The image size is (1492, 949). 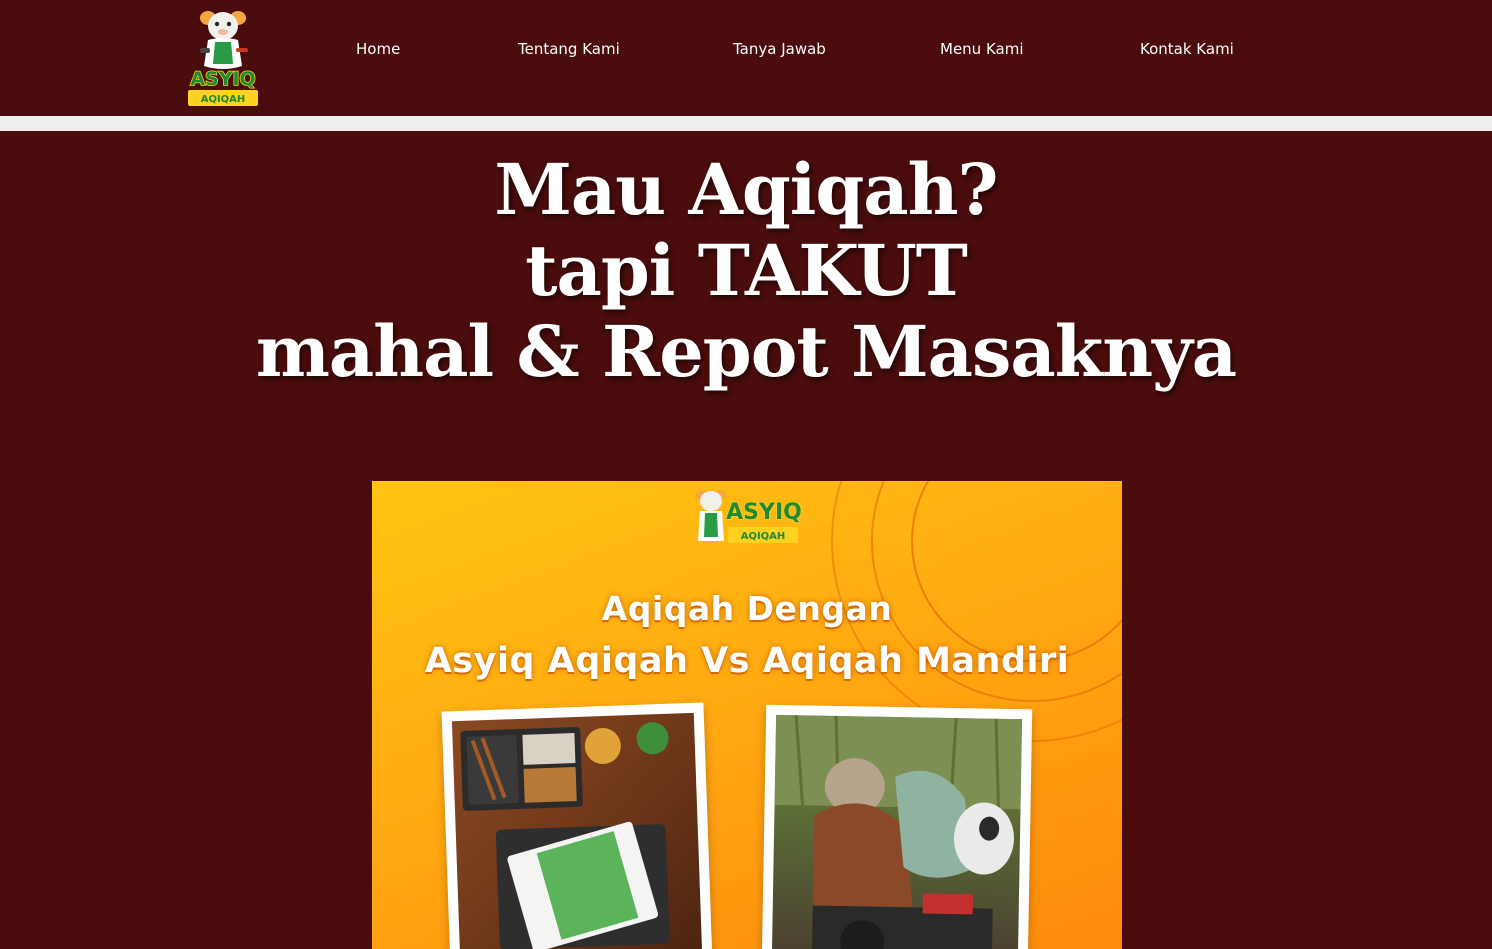 I want to click on nav-tanya-jawab: Tanya Jawab, so click(x=779, y=49).